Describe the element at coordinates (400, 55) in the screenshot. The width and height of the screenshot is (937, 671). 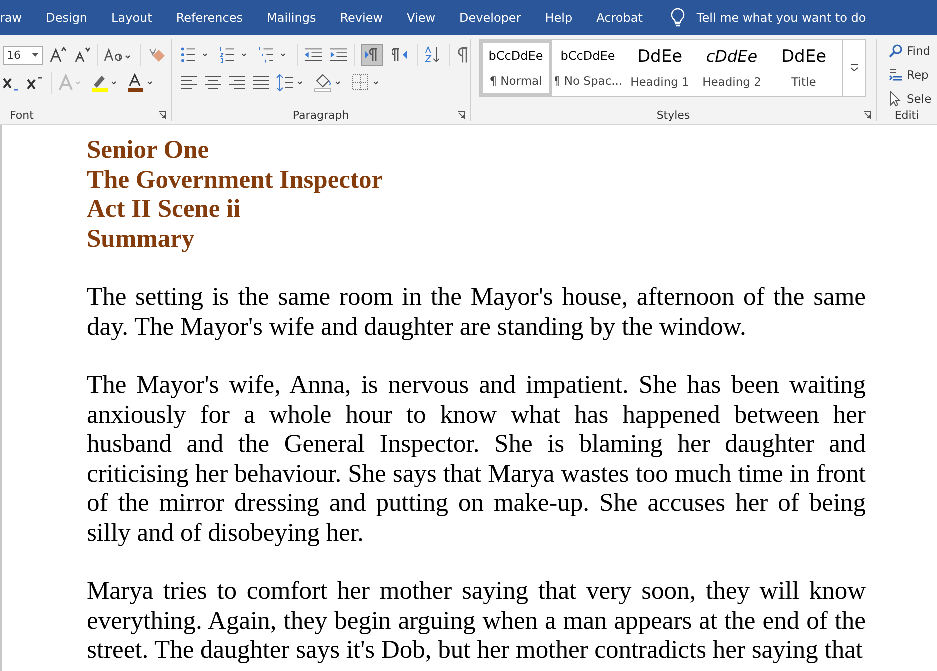
I see `right-to-left-icon` at that location.